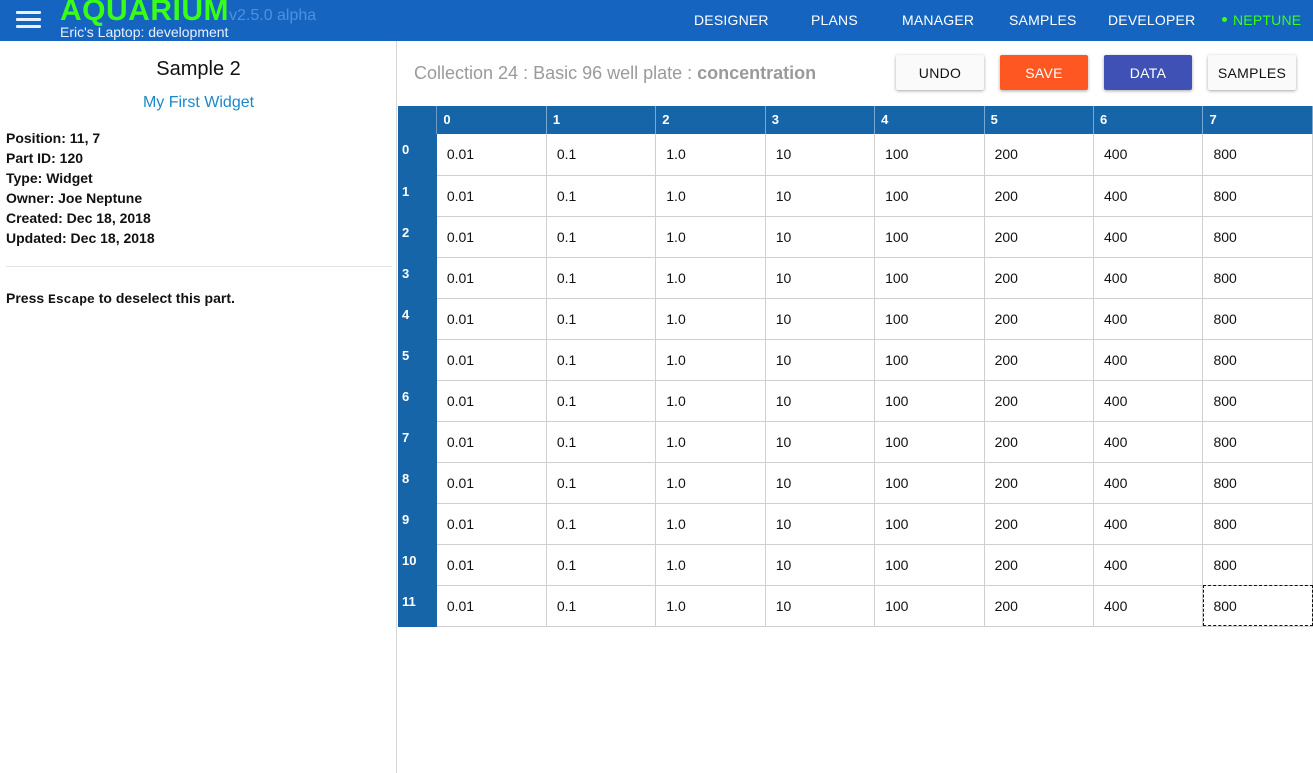 This screenshot has height=773, width=1313. What do you see at coordinates (417, 442) in the screenshot?
I see `row-header: 7` at bounding box center [417, 442].